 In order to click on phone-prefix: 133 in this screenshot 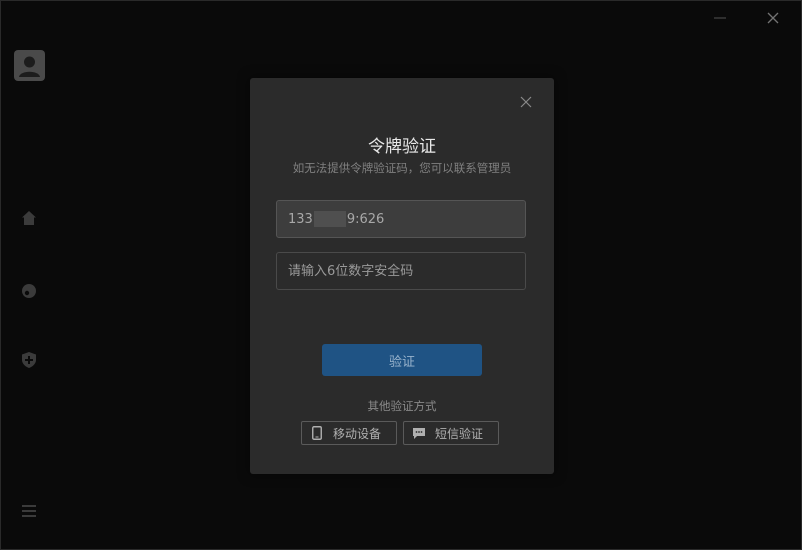, I will do `click(300, 219)`.